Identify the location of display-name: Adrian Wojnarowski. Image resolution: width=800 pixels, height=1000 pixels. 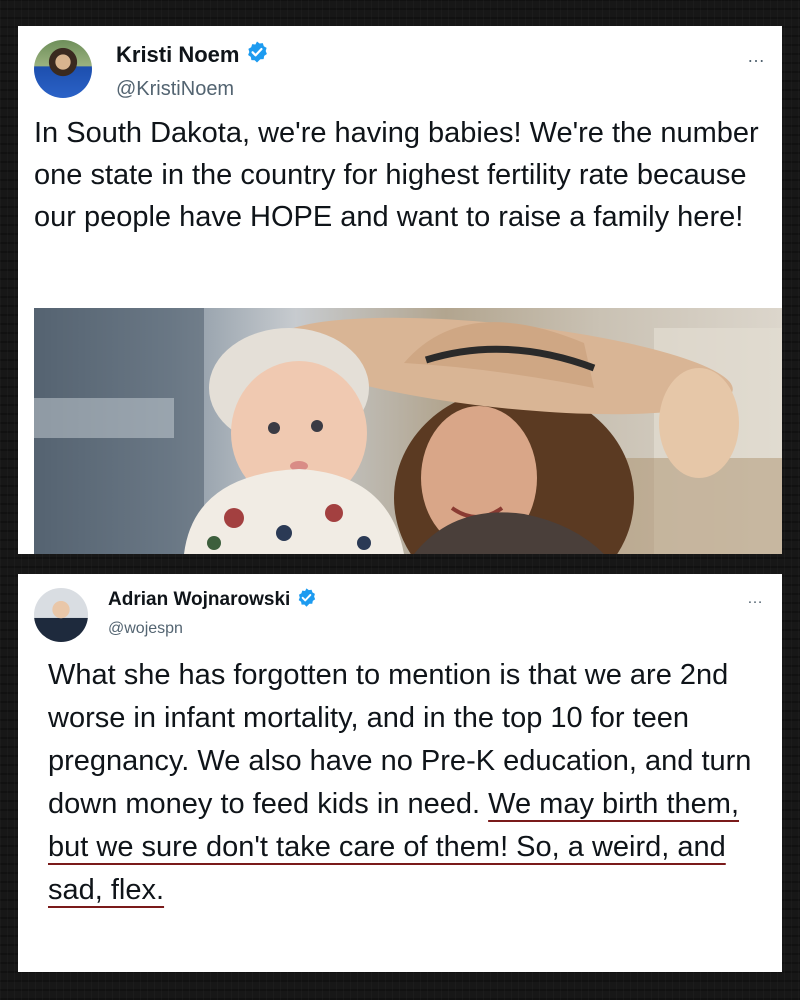
(212, 600).